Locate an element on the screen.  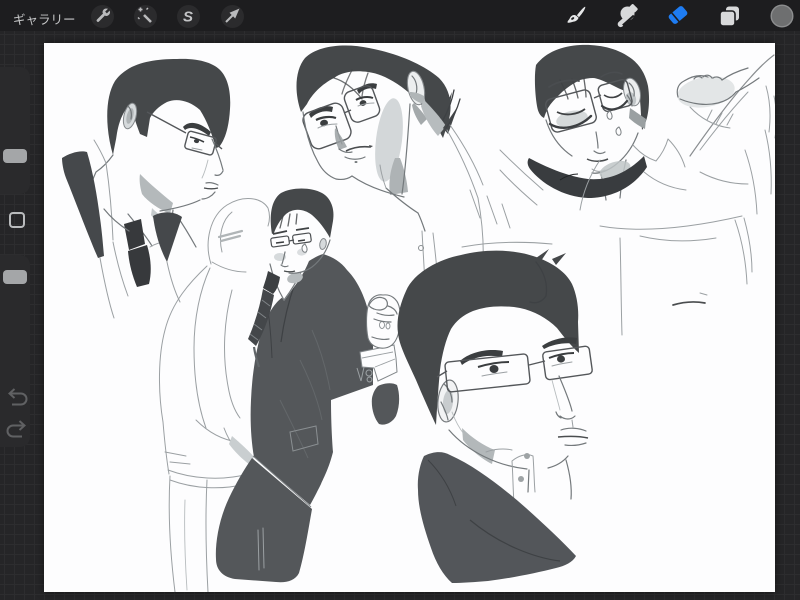
svg-text: S is located at coordinates (188, 17).